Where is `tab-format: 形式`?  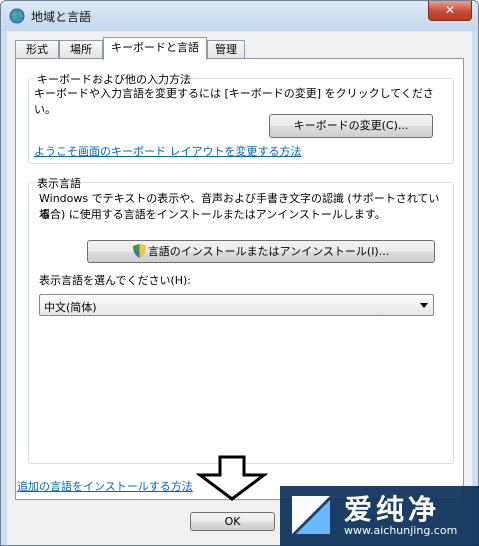
tab-format: 形式 is located at coordinates (37, 49).